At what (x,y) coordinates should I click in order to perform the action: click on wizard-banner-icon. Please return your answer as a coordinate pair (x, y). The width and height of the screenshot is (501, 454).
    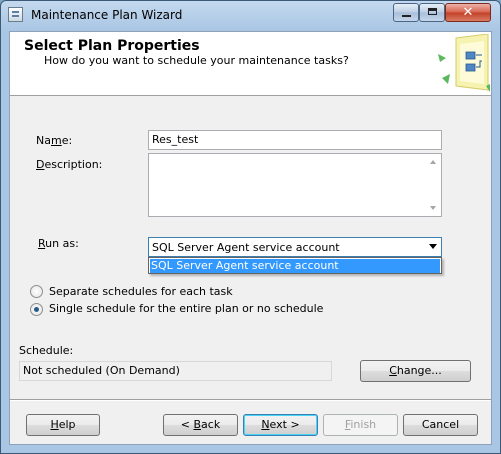
    Looking at the image, I should click on (464, 63).